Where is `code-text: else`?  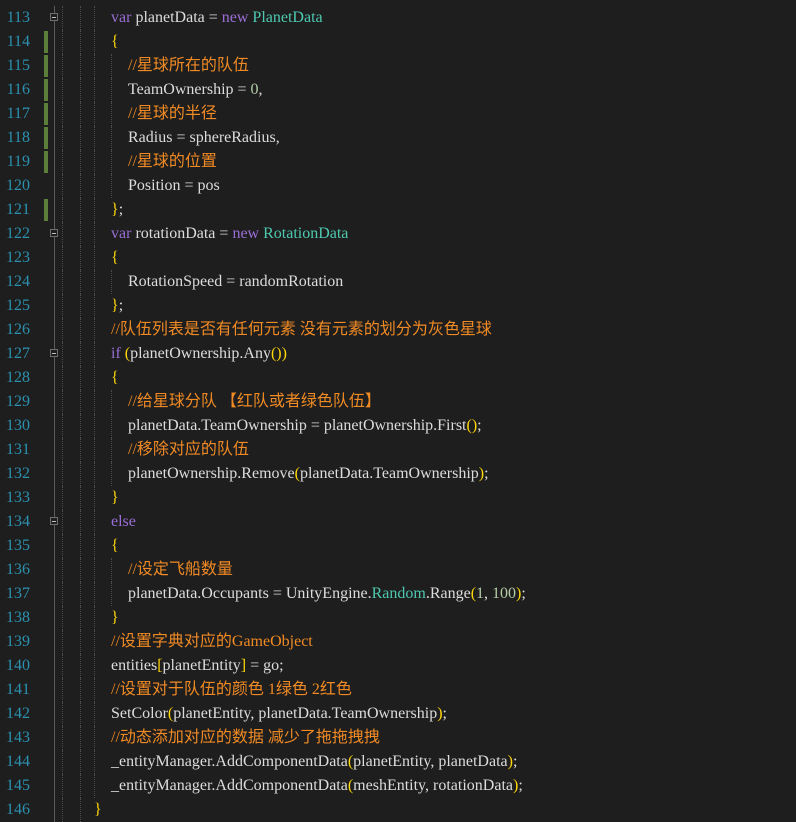
code-text: else is located at coordinates (123, 522).